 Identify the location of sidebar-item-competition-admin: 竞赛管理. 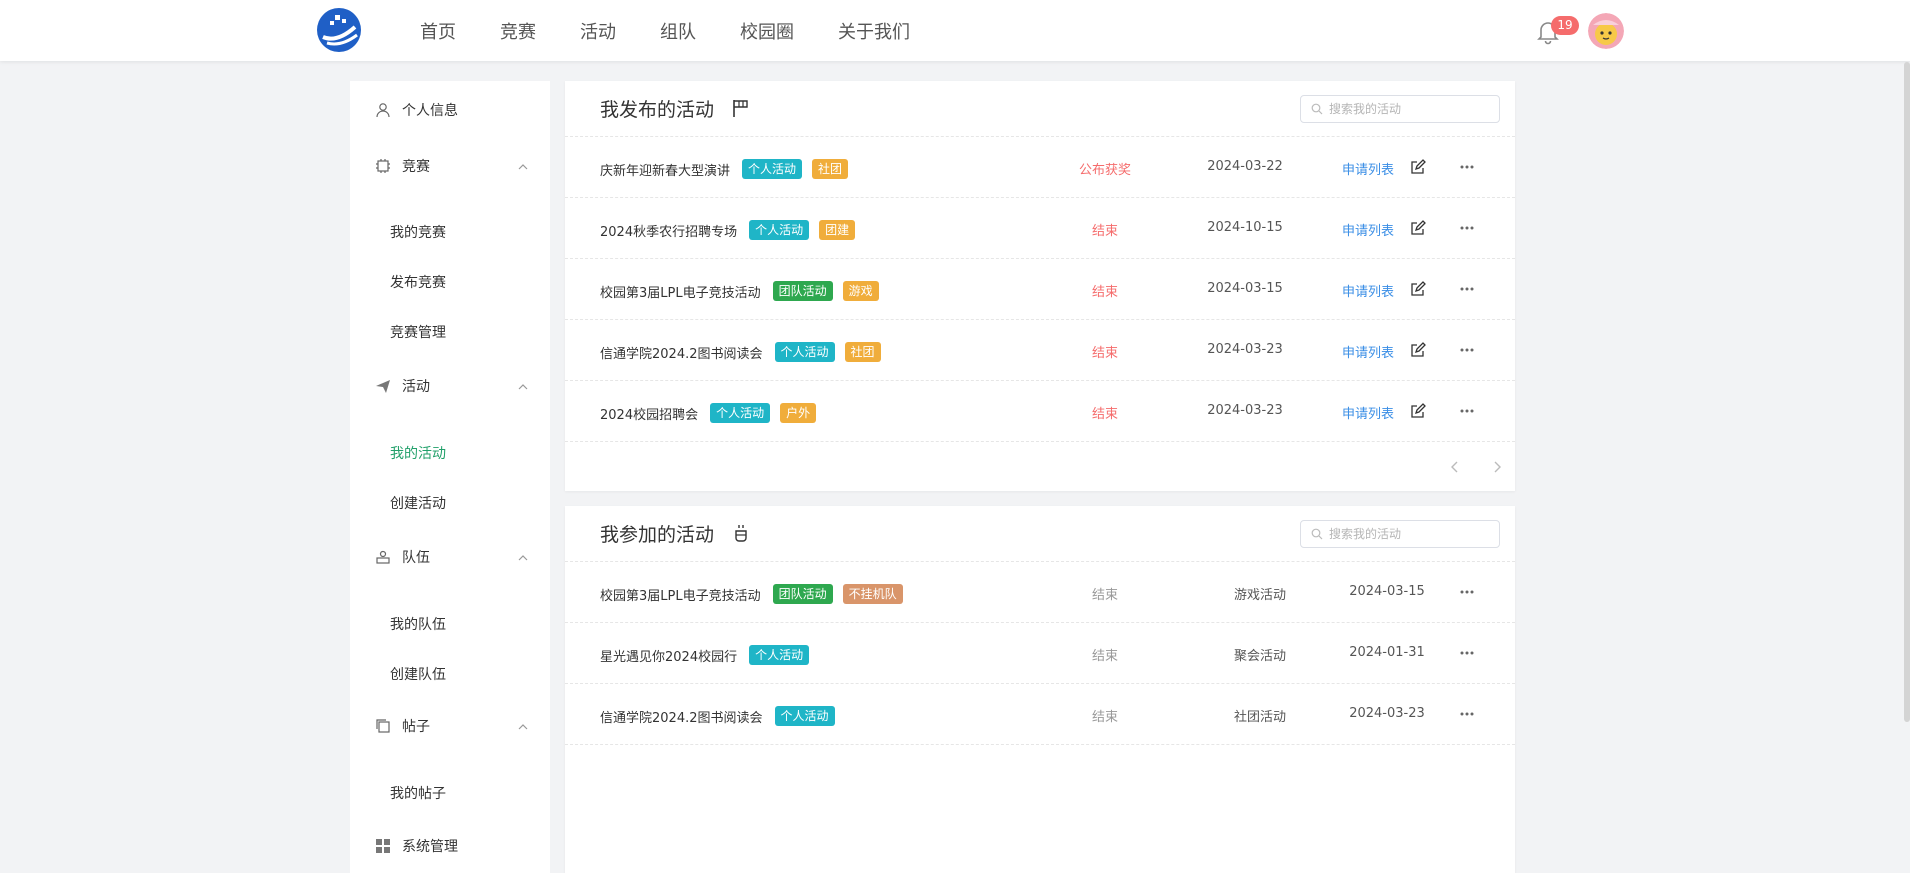
(418, 332).